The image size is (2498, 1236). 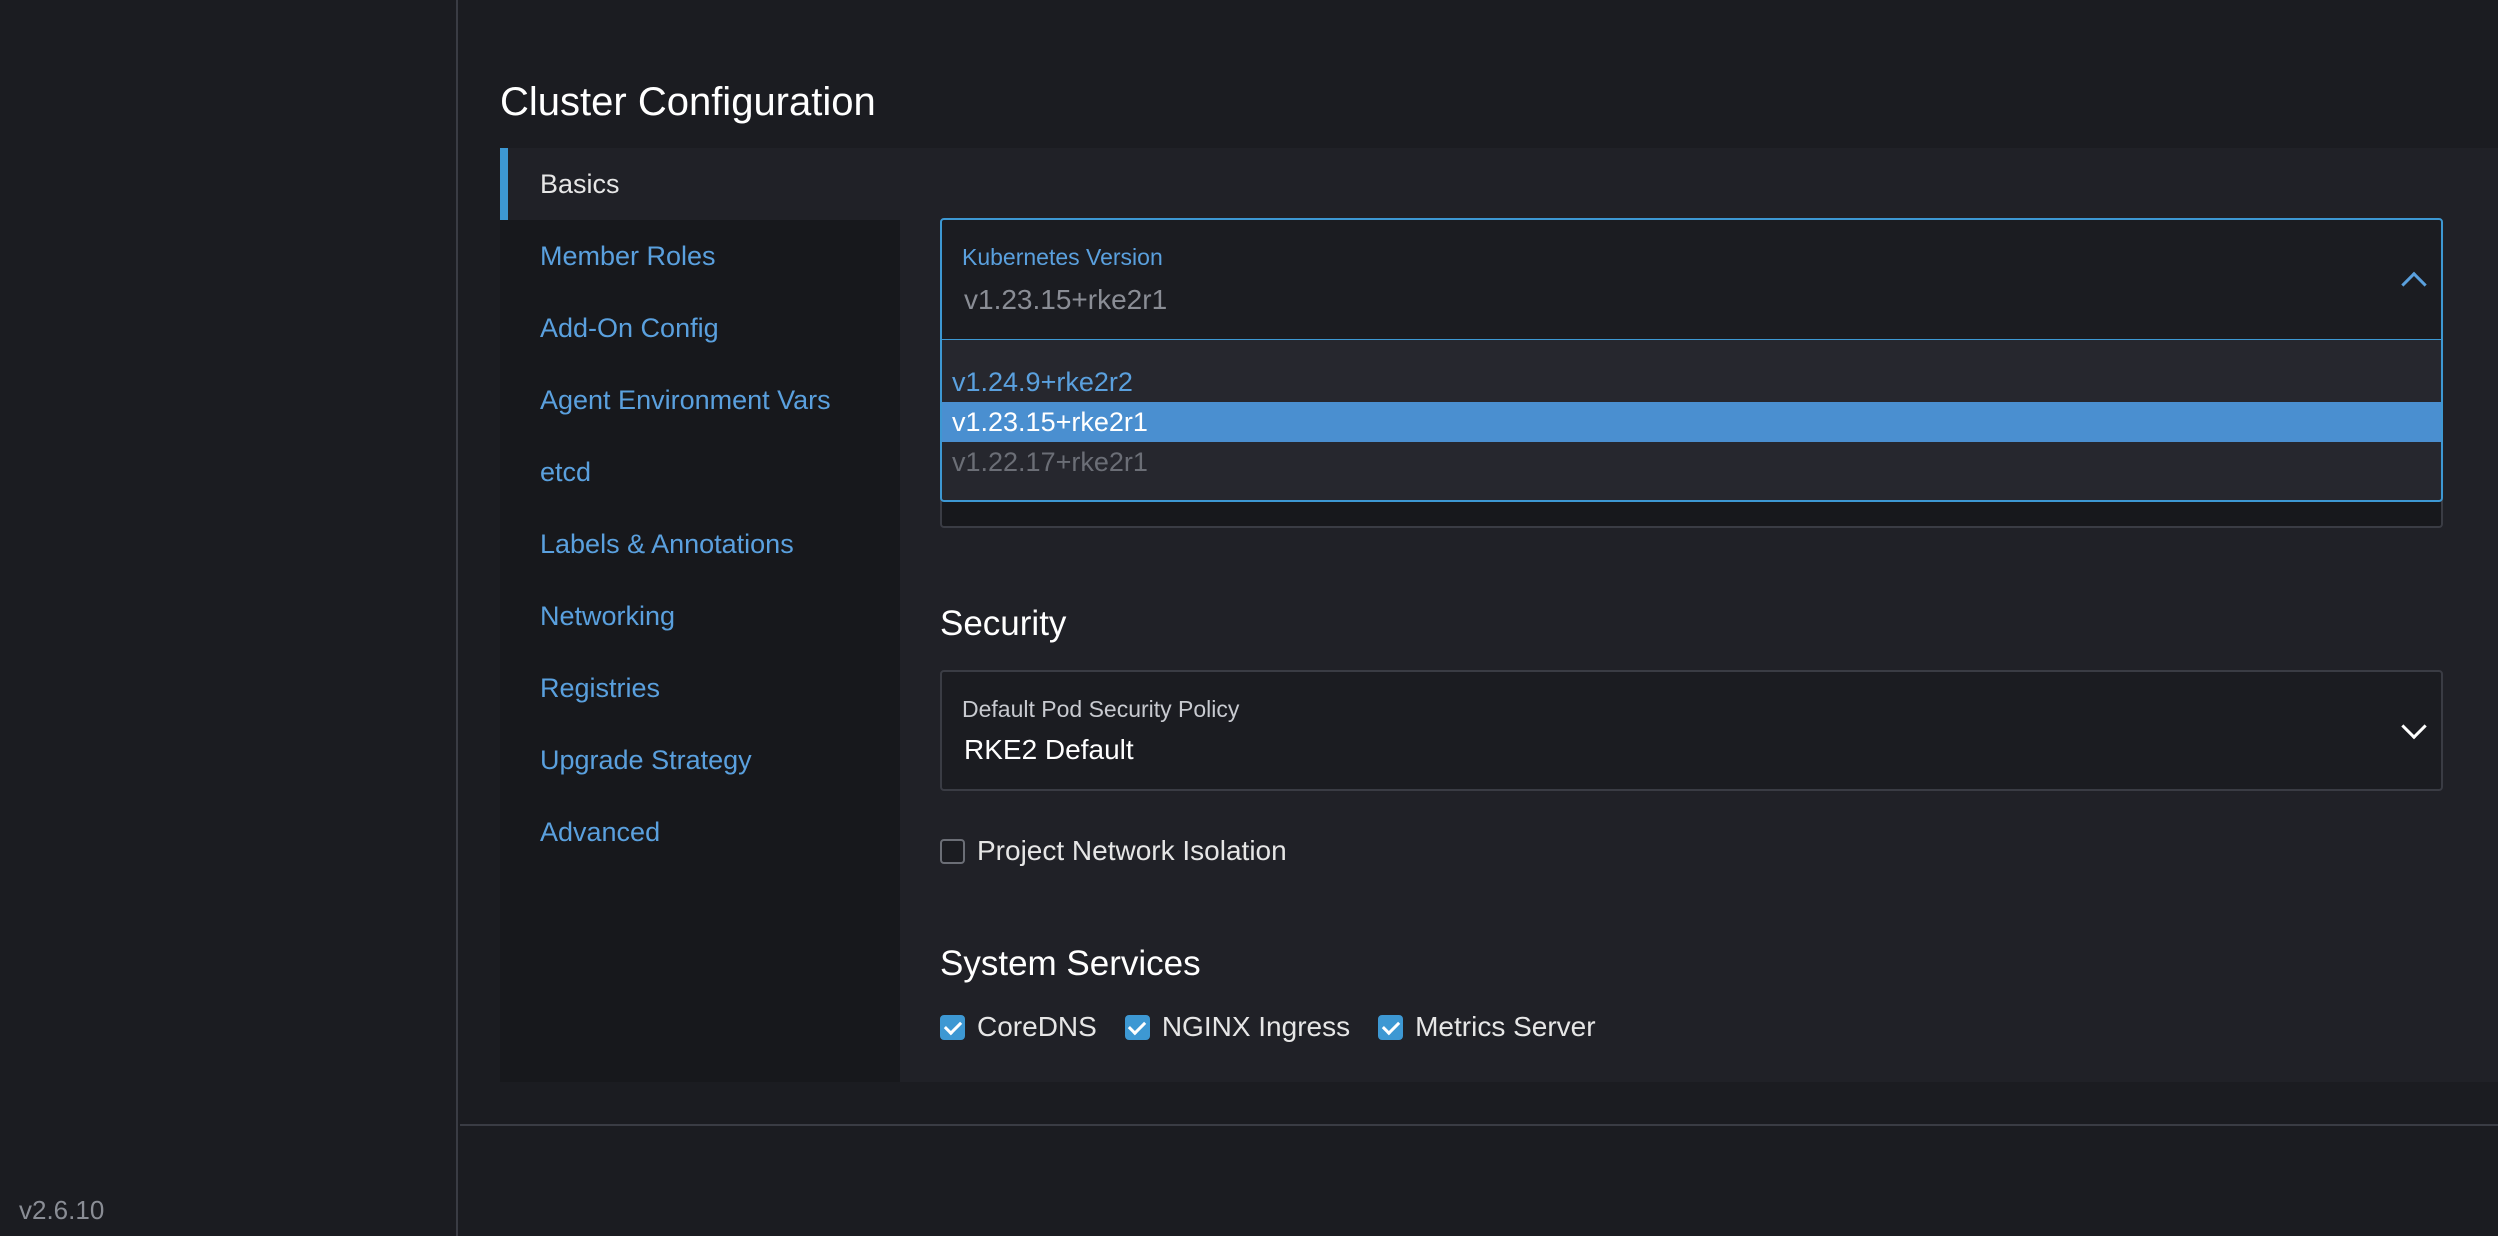 I want to click on page-title: Cluster Configuration, so click(x=688, y=102).